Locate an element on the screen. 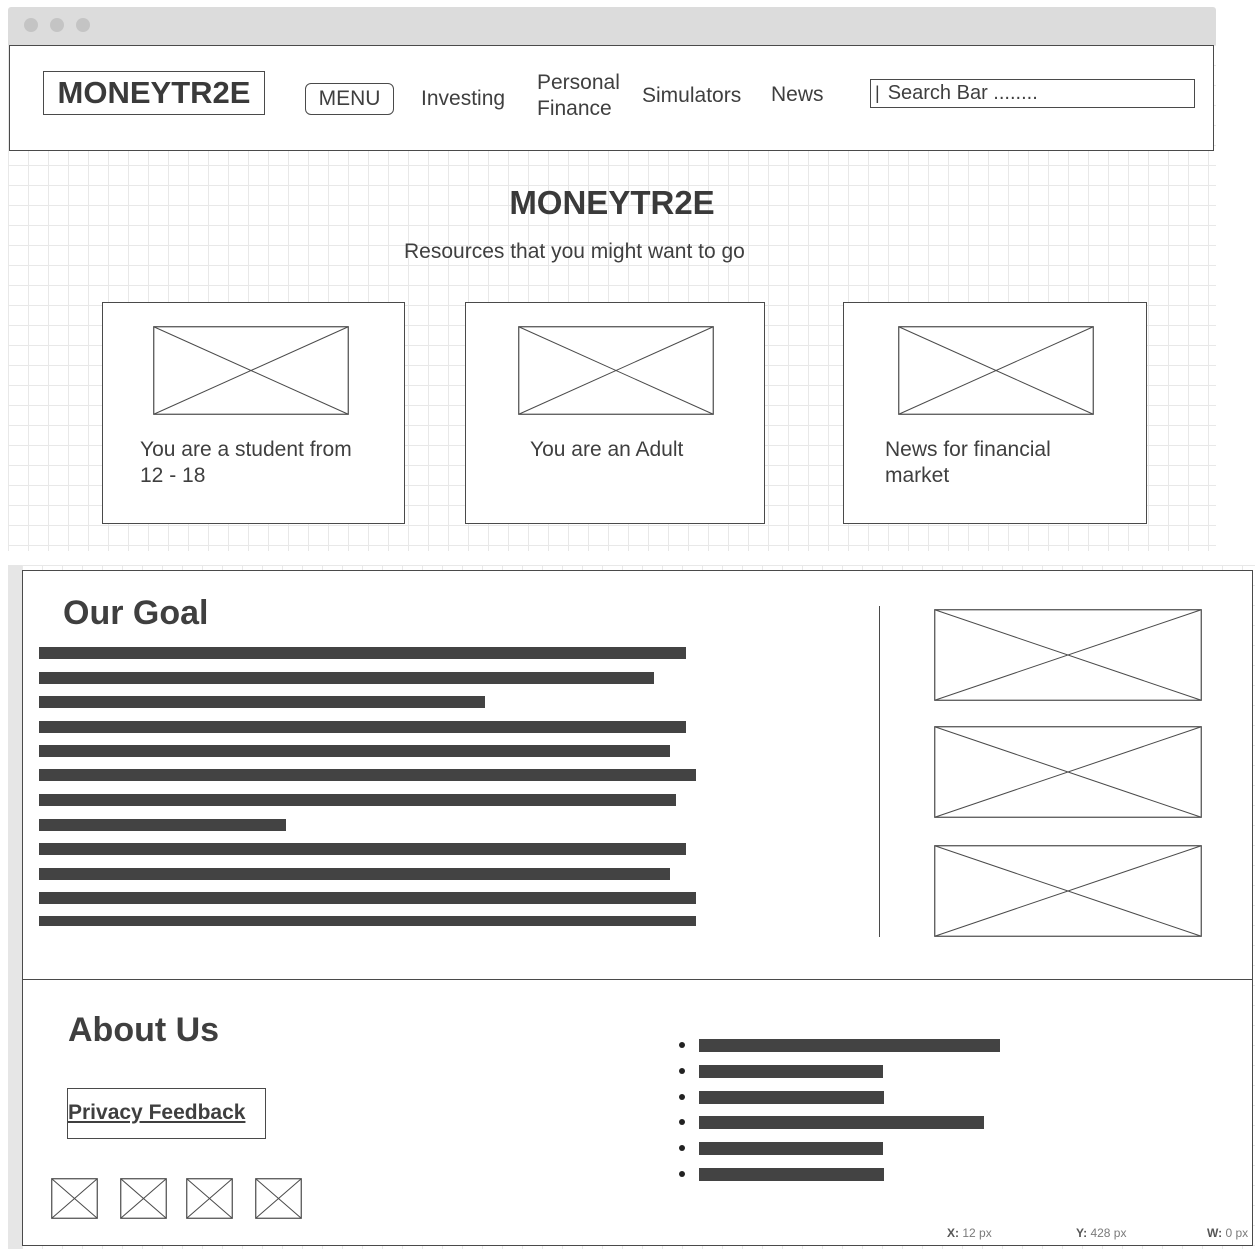 Image resolution: width=1255 pixels, height=1249 pixels. vertical-divider is located at coordinates (879, 771).